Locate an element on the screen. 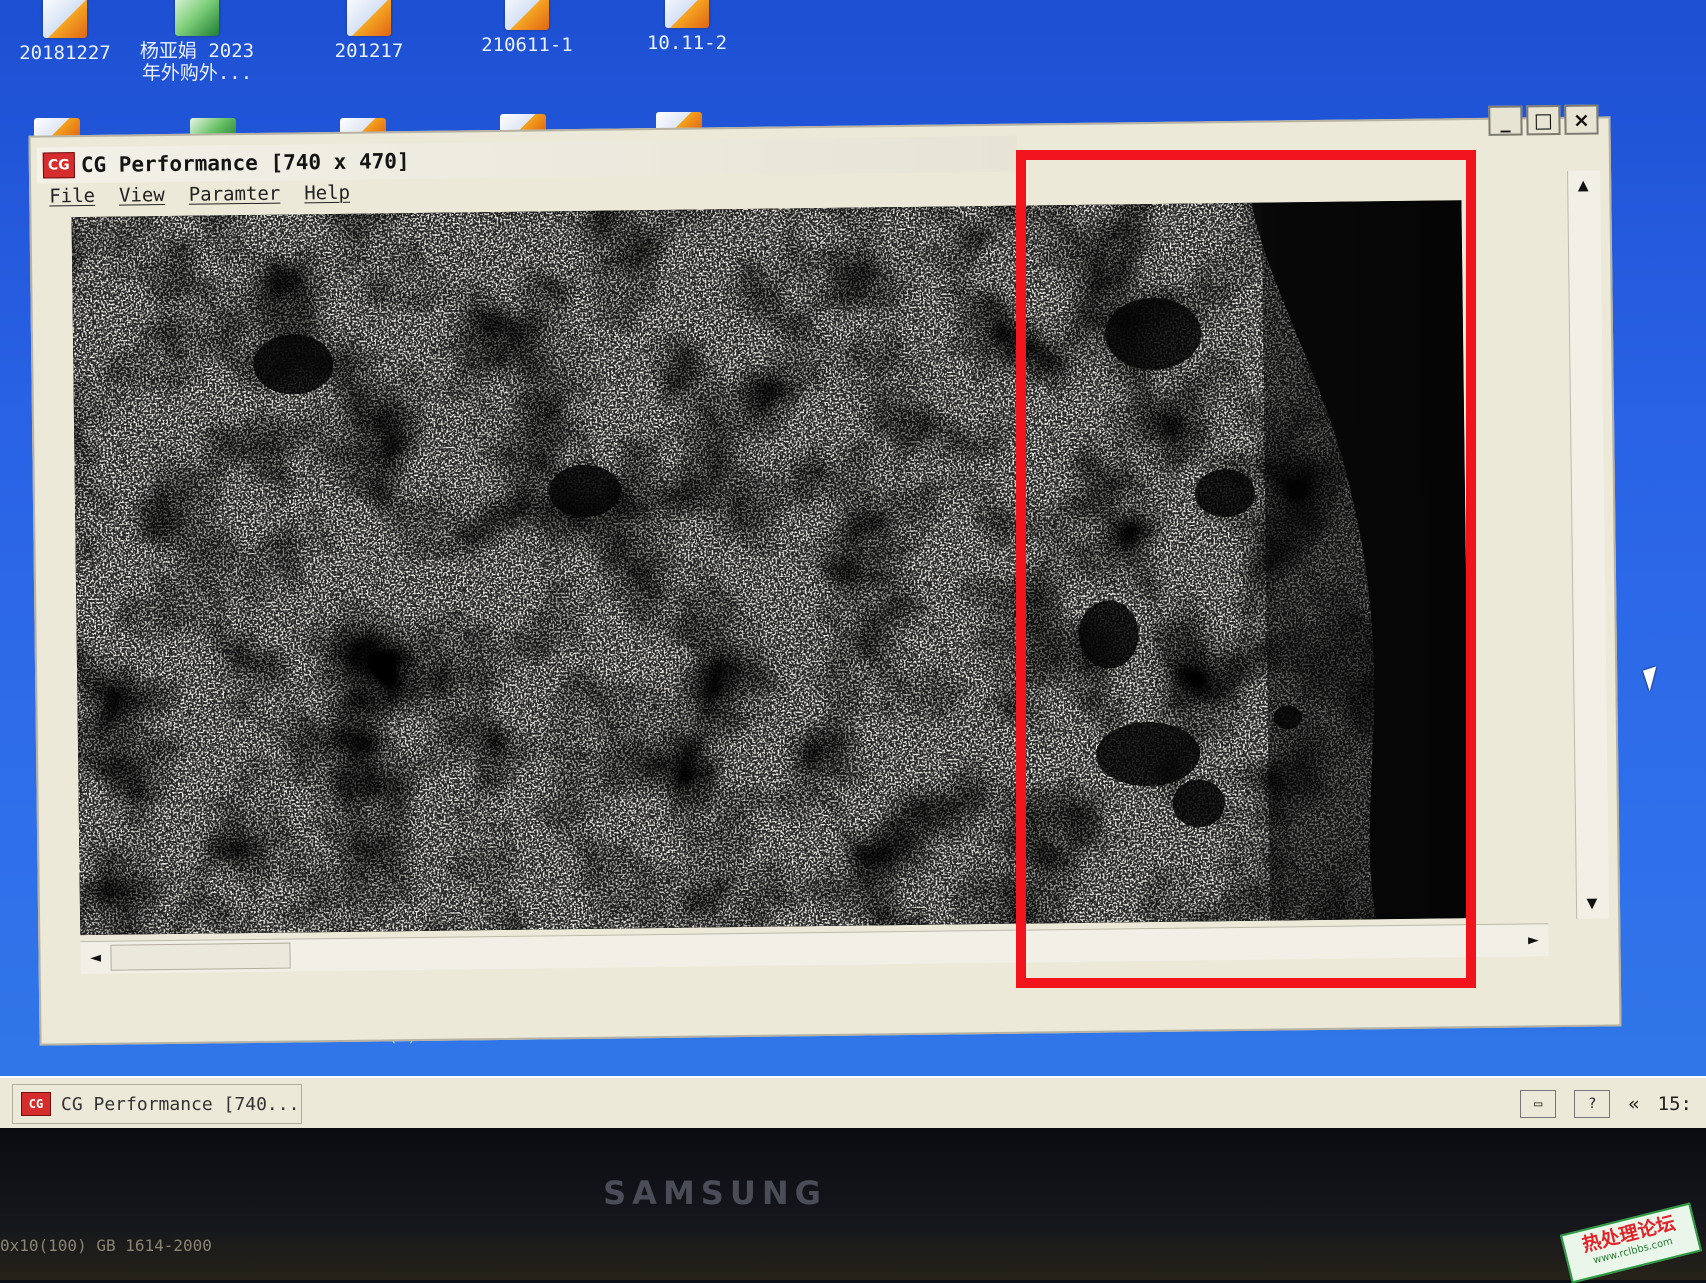 The image size is (1706, 1283). desktop-icon-label: 10.11-2 is located at coordinates (687, 43).